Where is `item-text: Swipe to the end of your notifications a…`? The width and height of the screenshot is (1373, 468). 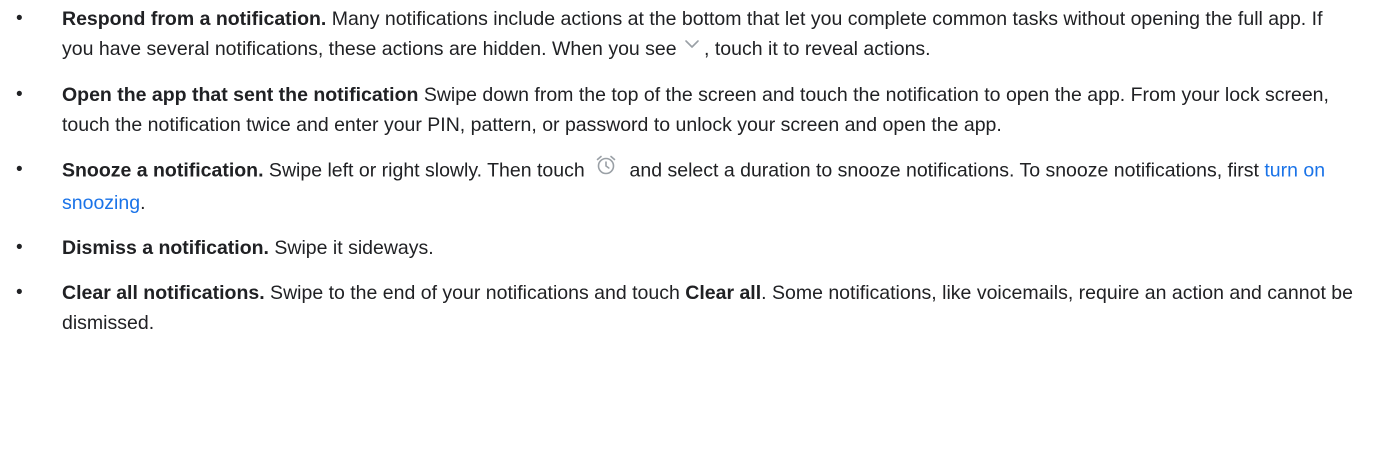
item-text: Swipe to the end of your notifications a… is located at coordinates (475, 292).